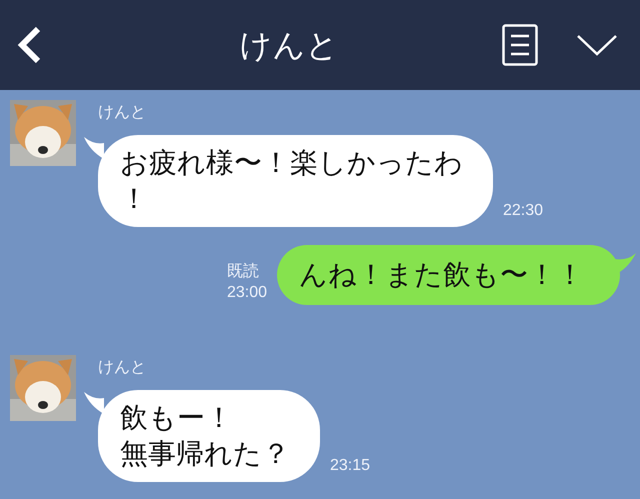  I want to click on read-receipt: 既読, so click(242, 272).